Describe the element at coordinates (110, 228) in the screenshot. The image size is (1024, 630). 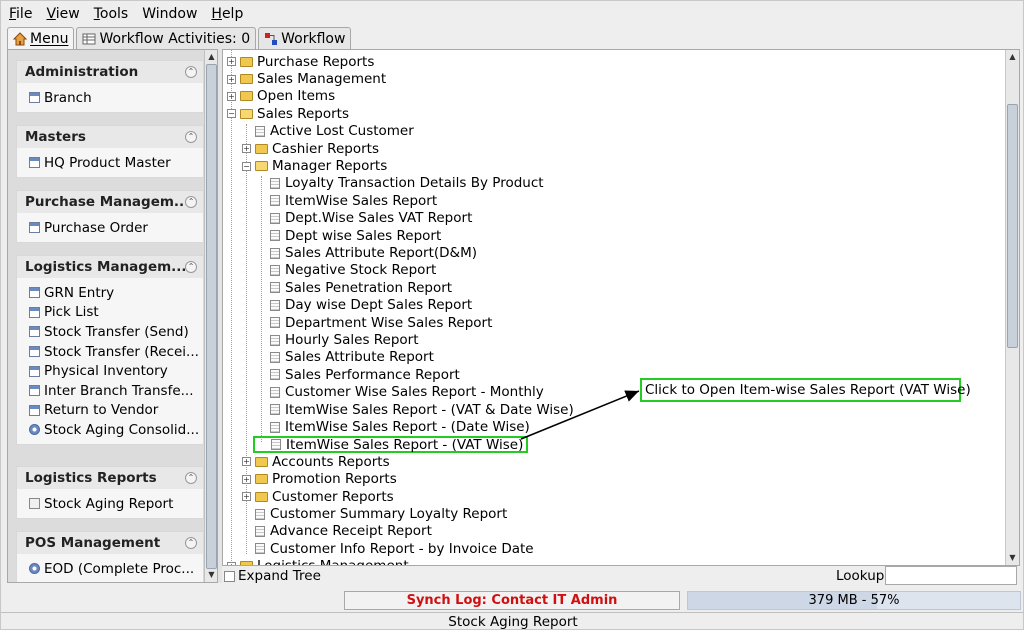
I see `sidebar-item: Purchase Order` at that location.